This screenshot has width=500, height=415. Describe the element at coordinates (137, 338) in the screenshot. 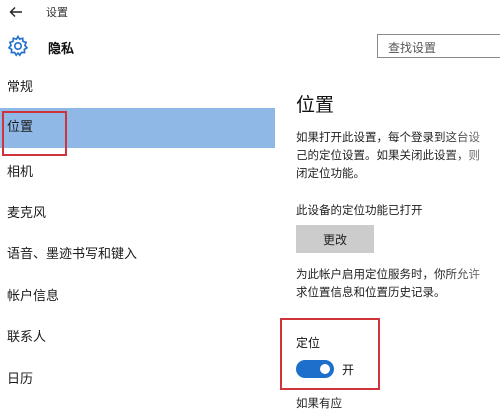

I see `sidebar-item-contacts: 联系人` at that location.